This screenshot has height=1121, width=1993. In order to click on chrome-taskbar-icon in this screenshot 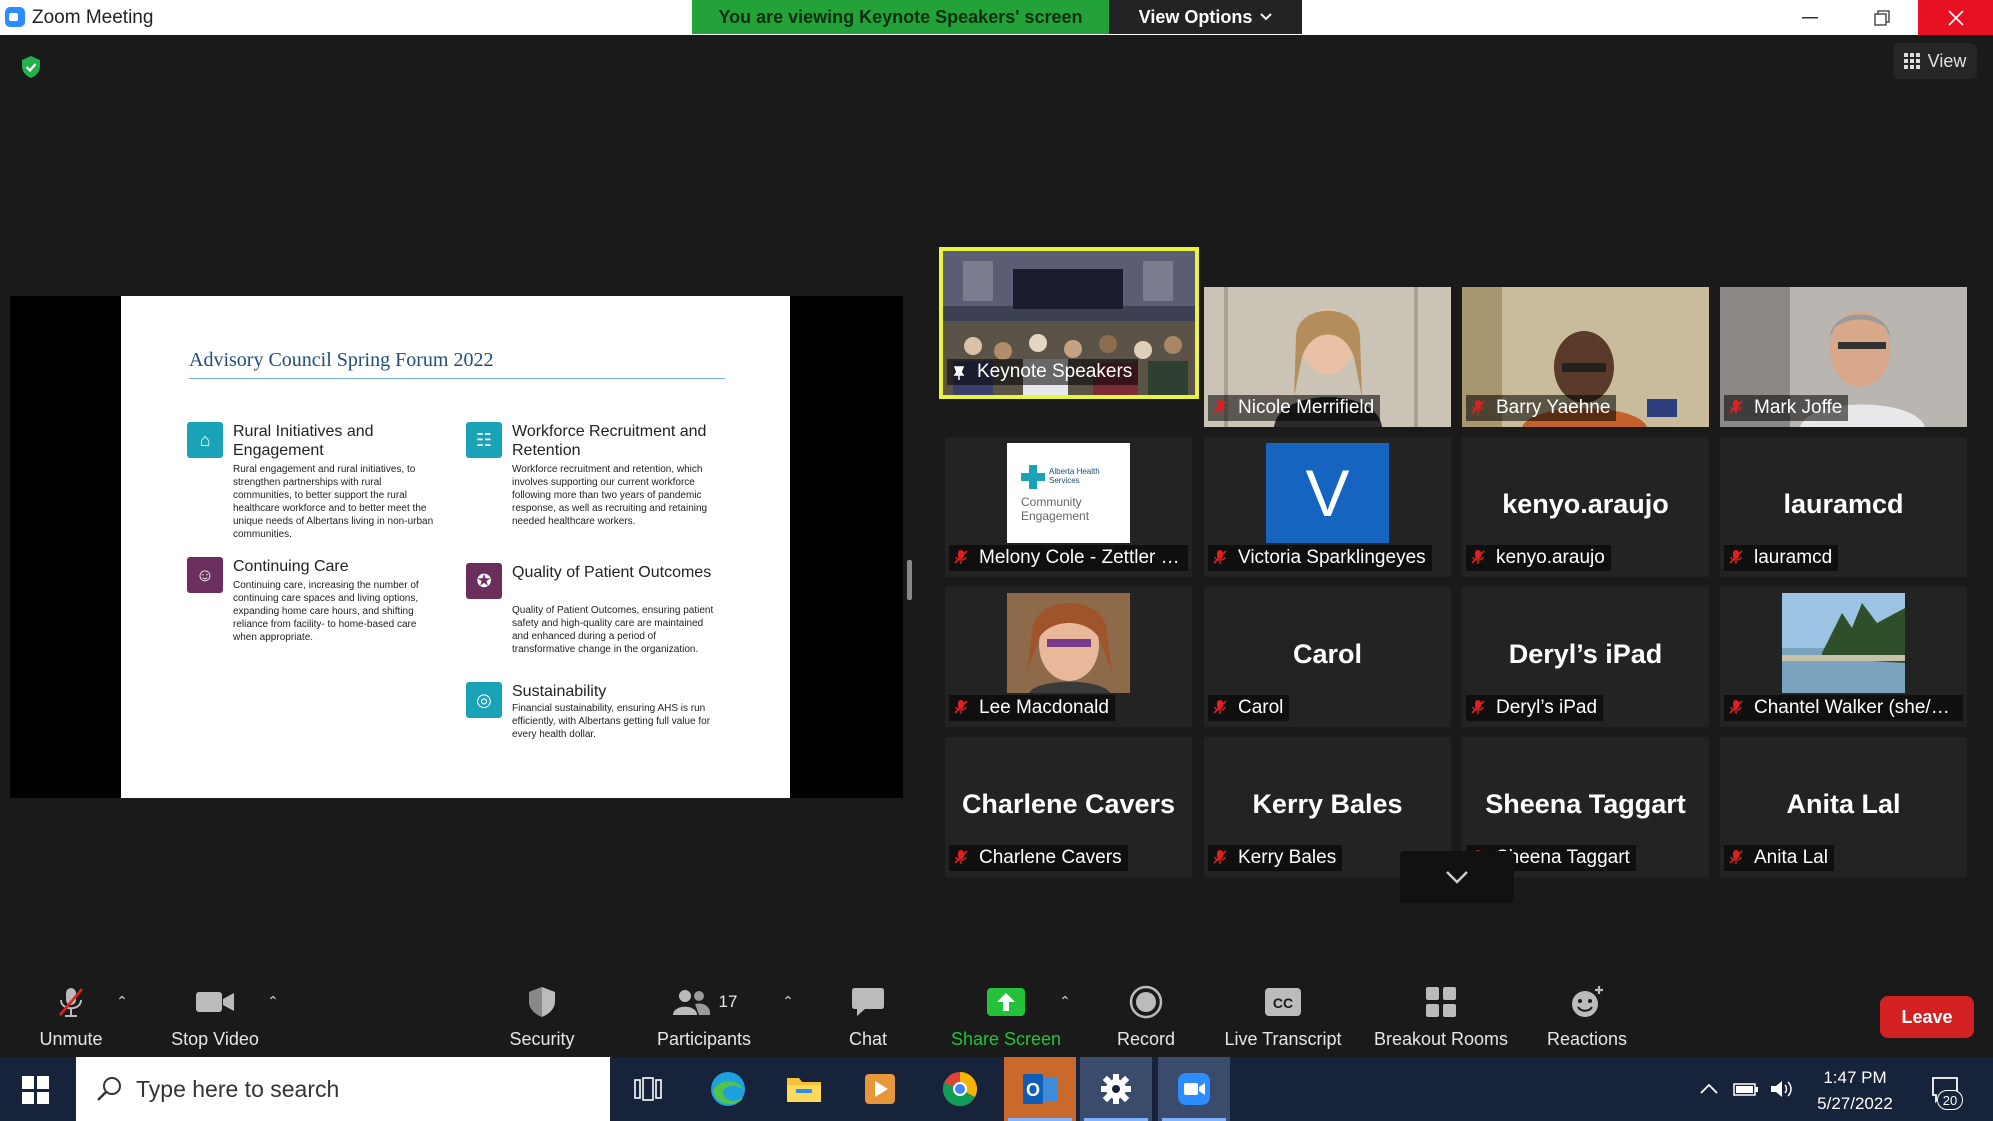, I will do `click(960, 1089)`.